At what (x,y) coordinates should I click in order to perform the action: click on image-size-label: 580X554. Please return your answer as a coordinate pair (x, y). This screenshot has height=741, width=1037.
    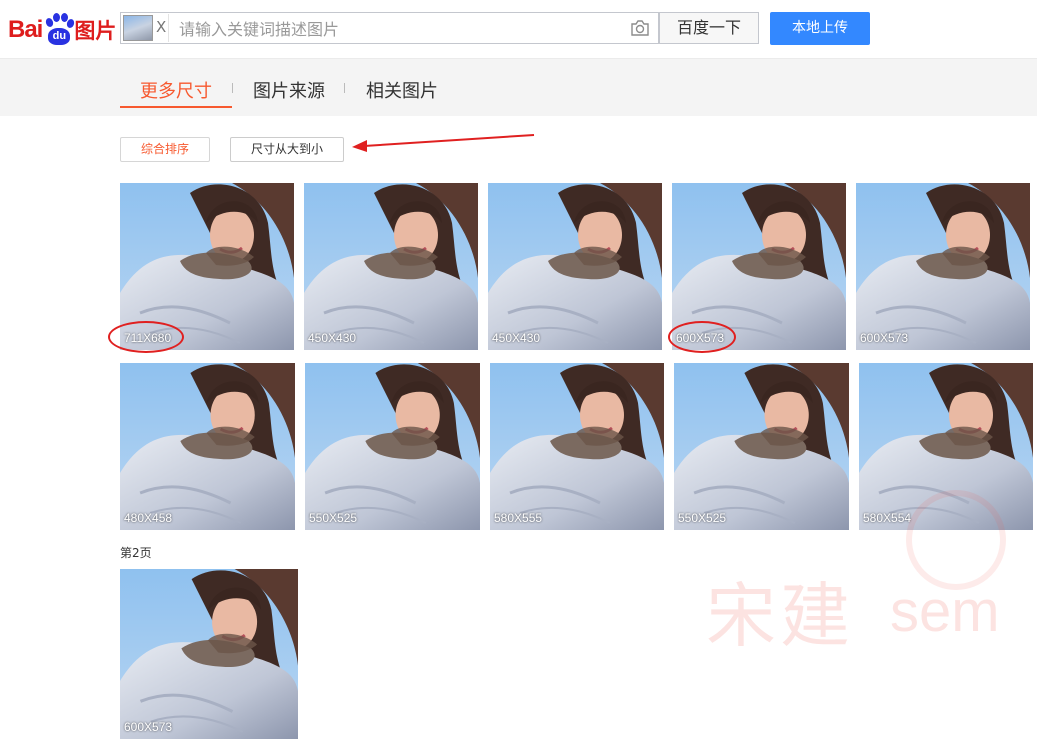
    Looking at the image, I should click on (887, 518).